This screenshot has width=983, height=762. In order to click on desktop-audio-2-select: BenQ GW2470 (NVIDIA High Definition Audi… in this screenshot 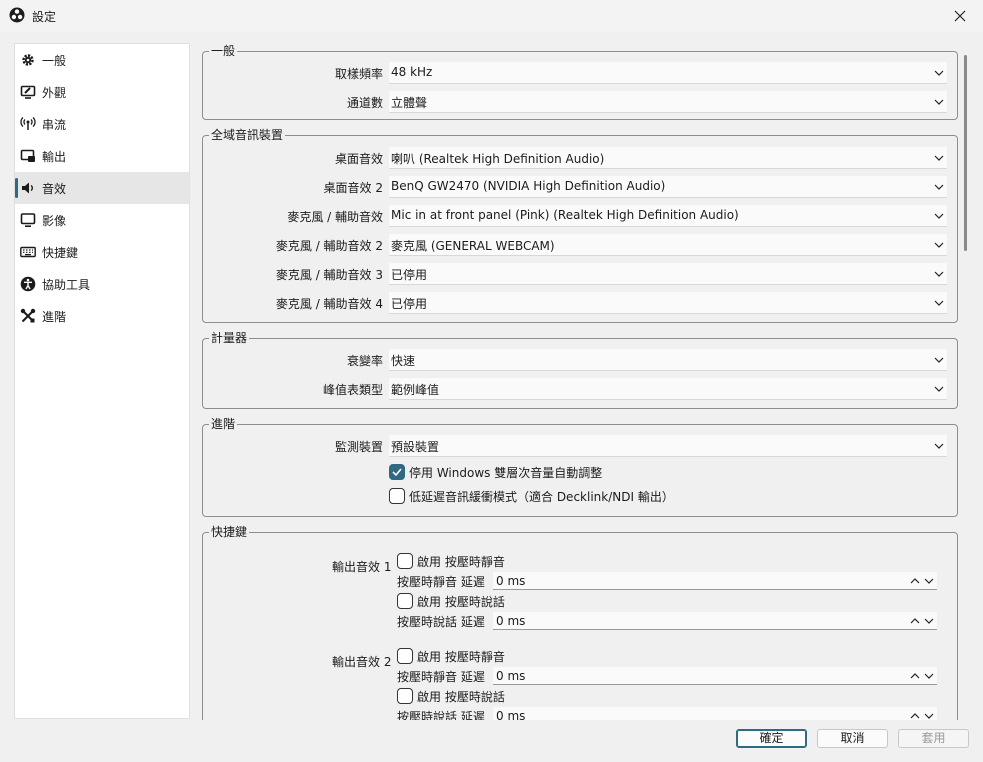, I will do `click(668, 187)`.